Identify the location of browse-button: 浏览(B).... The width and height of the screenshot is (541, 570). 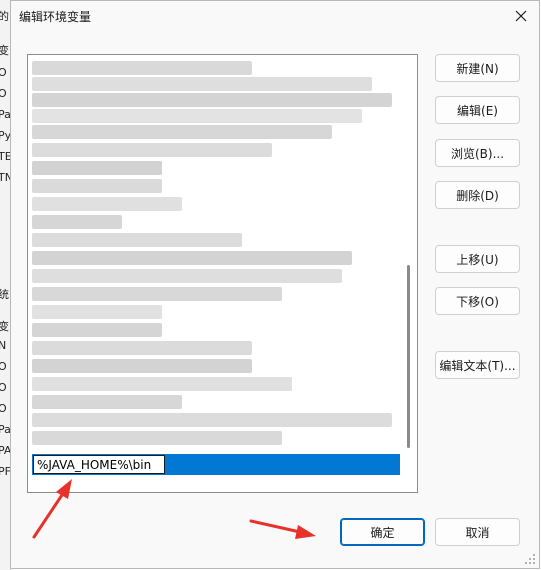
(477, 153).